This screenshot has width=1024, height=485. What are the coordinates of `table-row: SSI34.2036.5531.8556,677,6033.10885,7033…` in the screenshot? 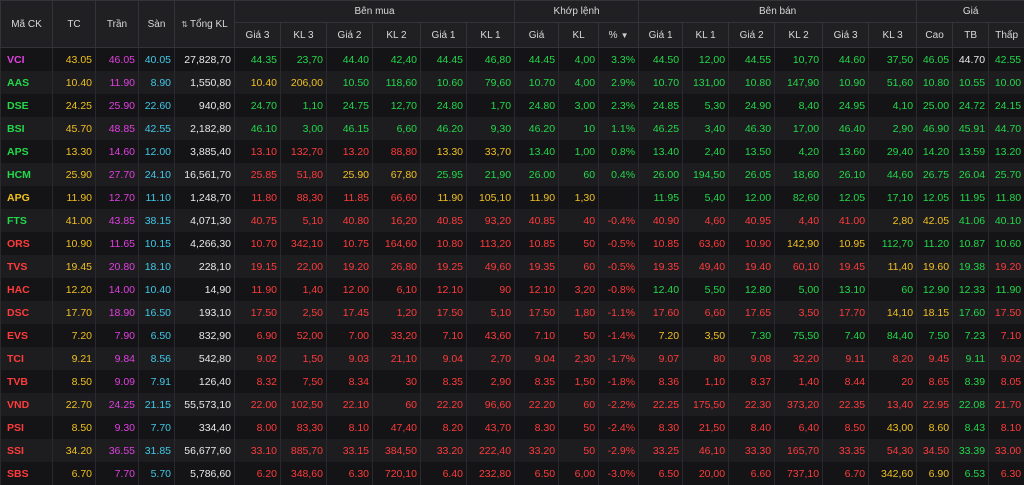 It's located at (512, 450).